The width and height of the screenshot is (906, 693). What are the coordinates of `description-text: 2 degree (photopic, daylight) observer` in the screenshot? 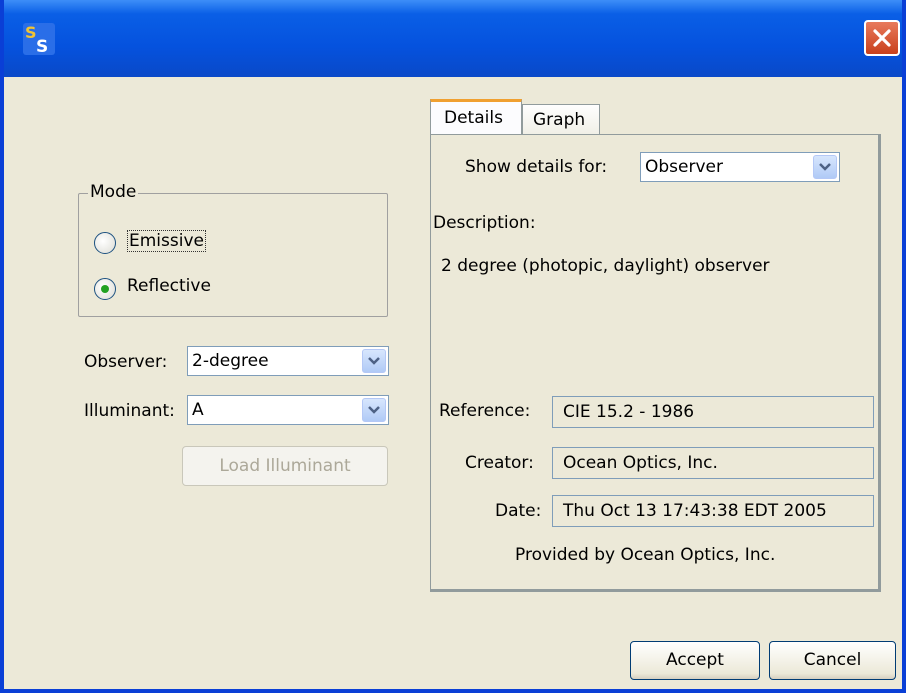 It's located at (605, 266).